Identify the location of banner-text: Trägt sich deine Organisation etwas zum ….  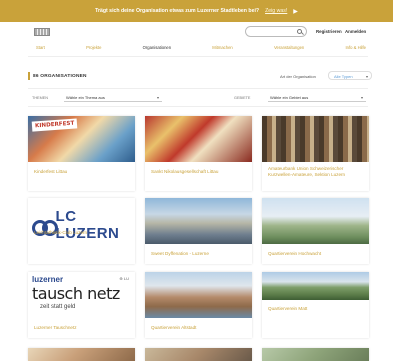
(177, 11).